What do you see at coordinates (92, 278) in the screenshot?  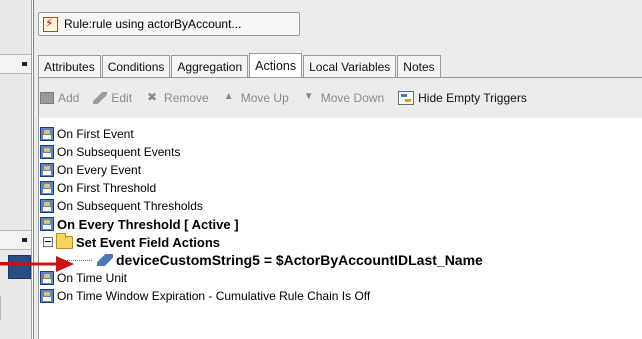 I see `trigger-label: On Time Unit` at bounding box center [92, 278].